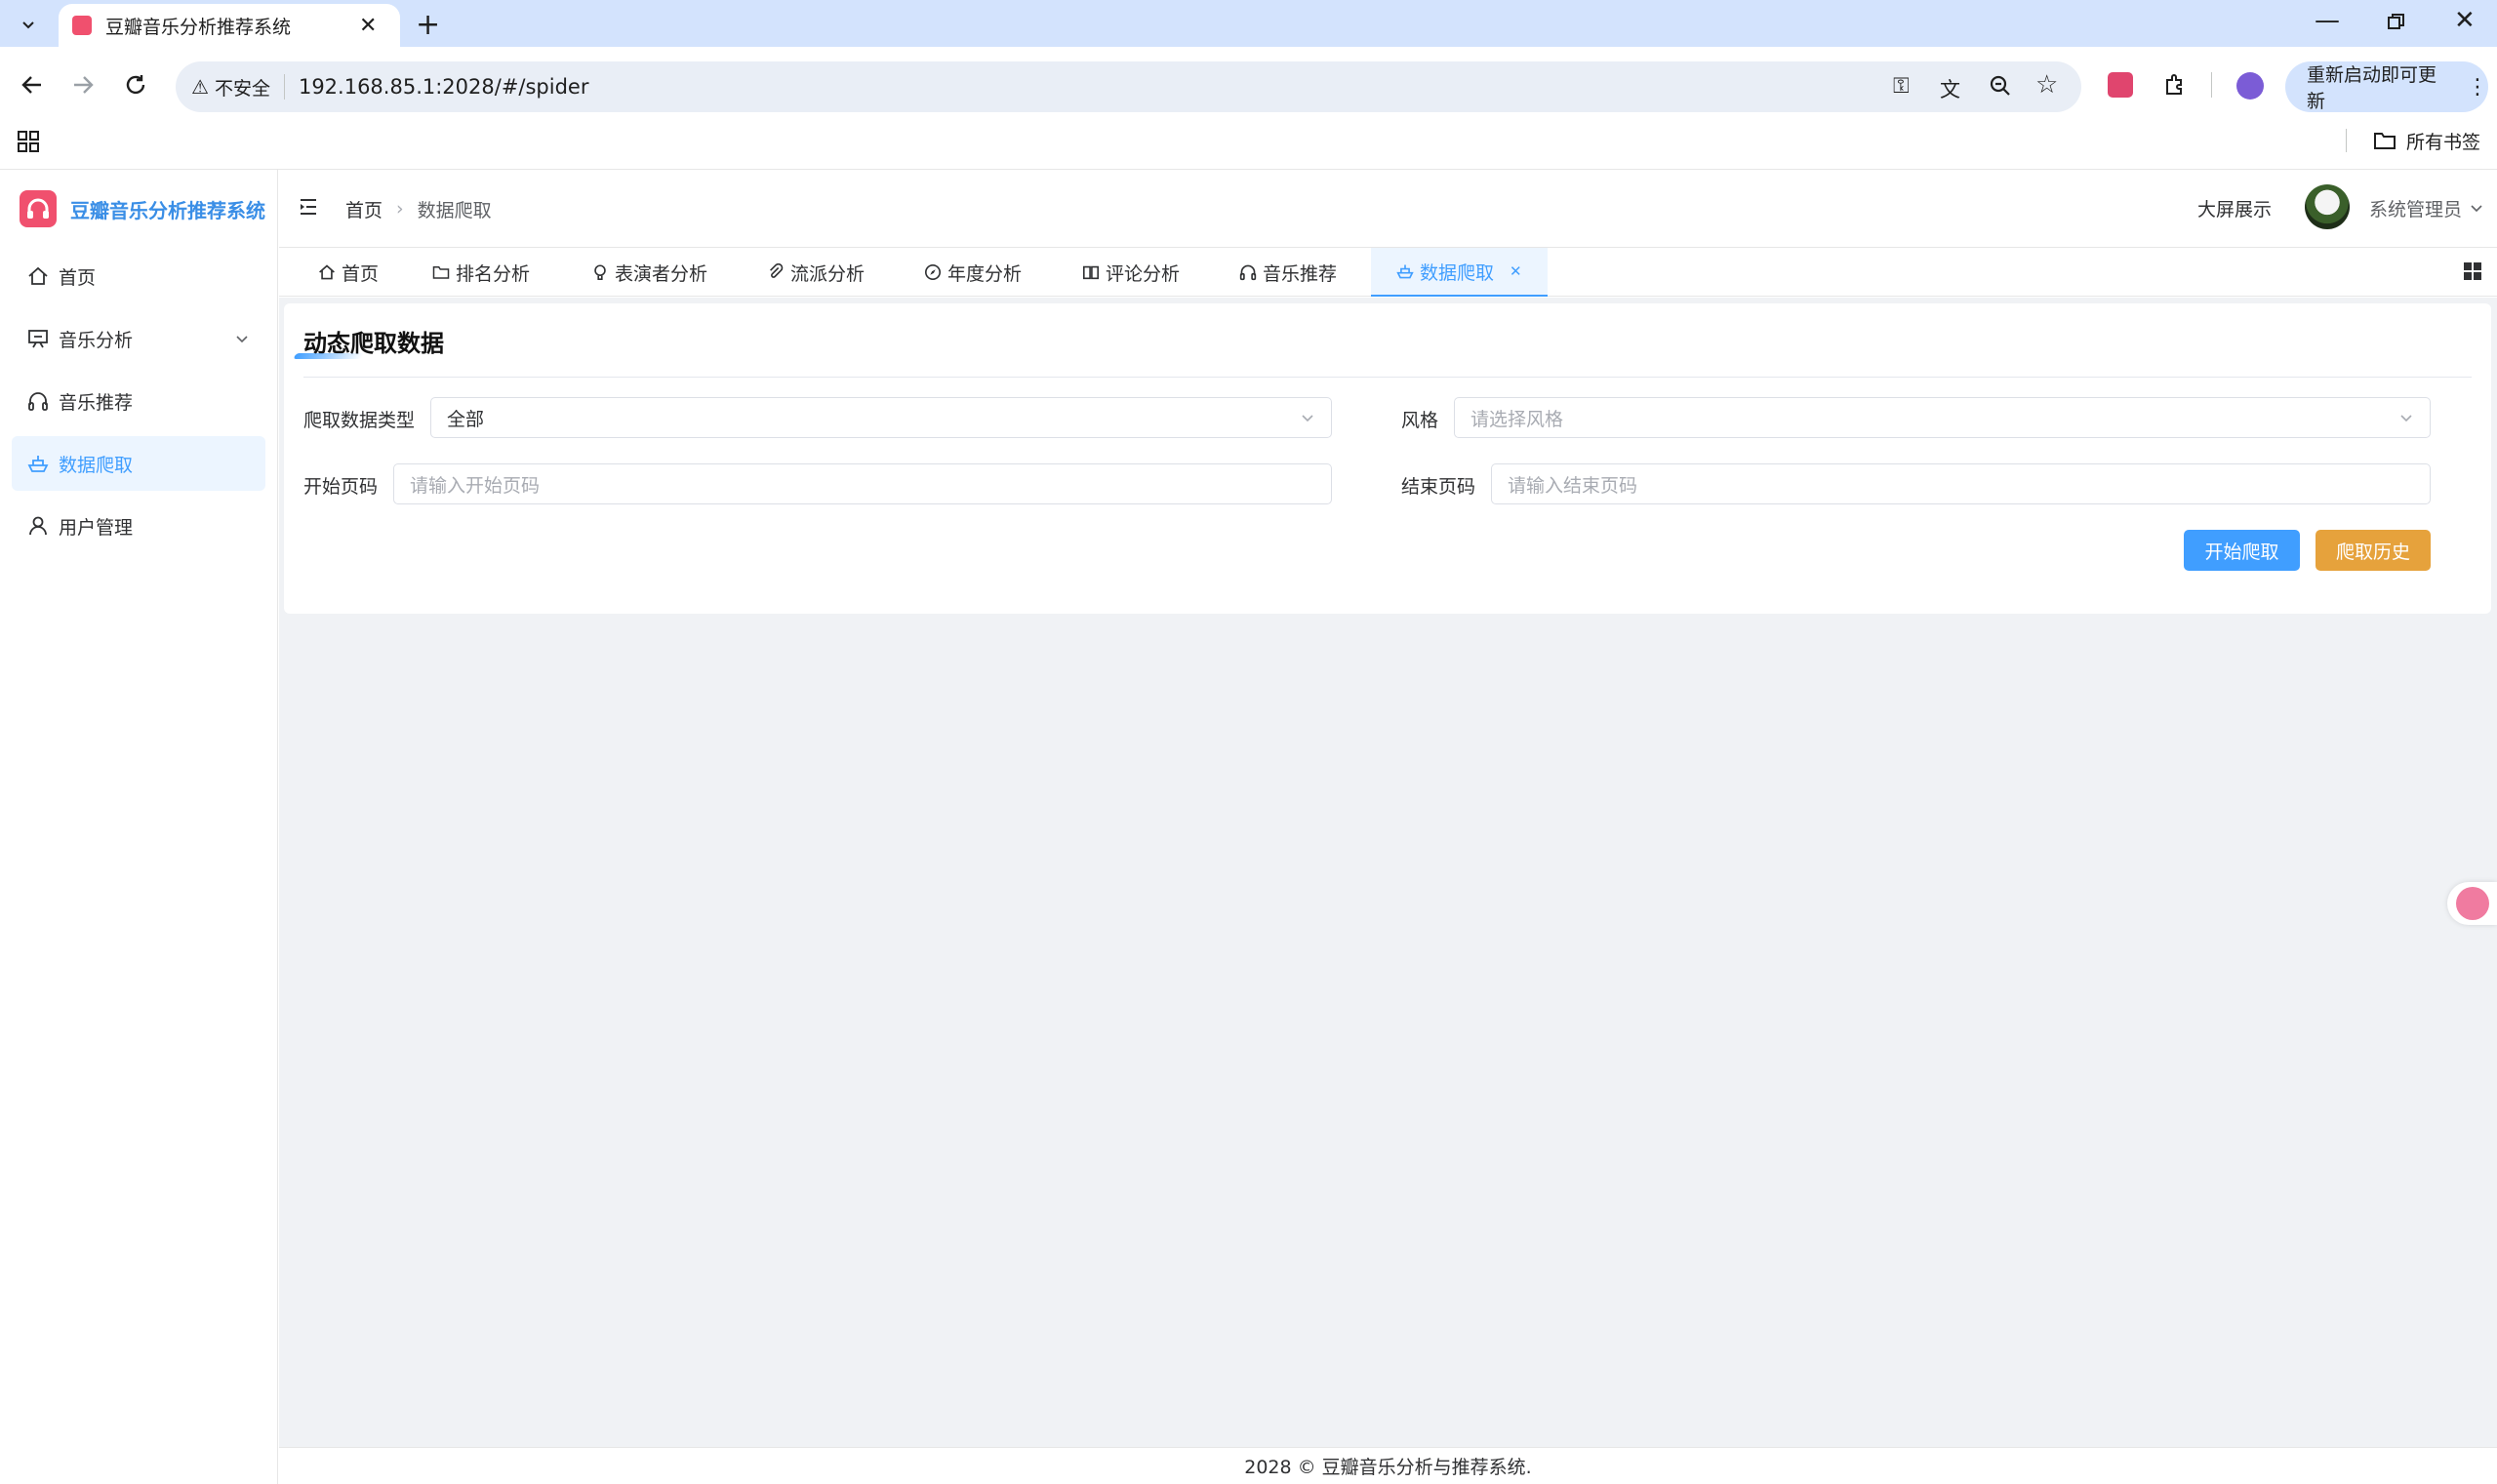  What do you see at coordinates (28, 141) in the screenshot?
I see `apps-grid-icon` at bounding box center [28, 141].